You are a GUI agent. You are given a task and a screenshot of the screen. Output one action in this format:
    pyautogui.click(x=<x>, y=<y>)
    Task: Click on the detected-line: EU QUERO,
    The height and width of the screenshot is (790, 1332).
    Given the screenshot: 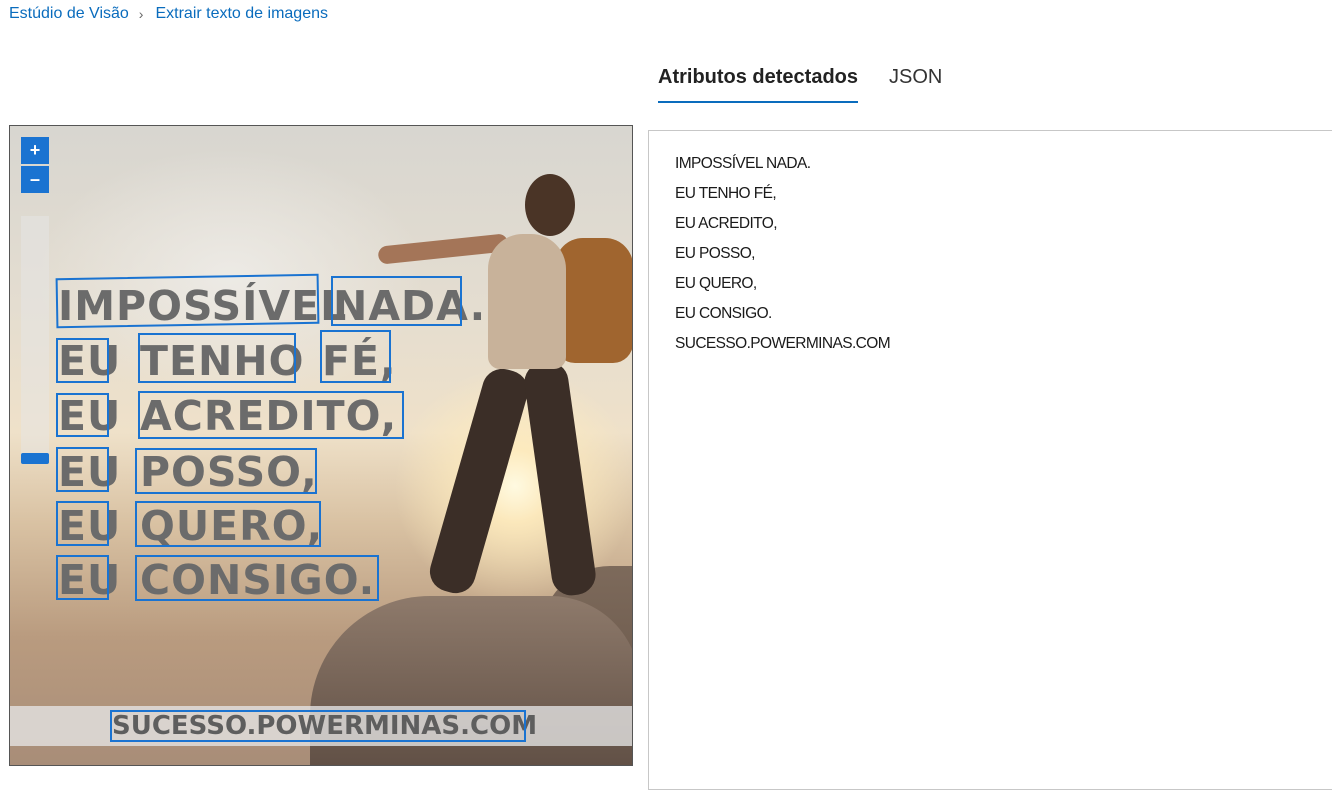 What is the action you would take?
    pyautogui.click(x=716, y=283)
    